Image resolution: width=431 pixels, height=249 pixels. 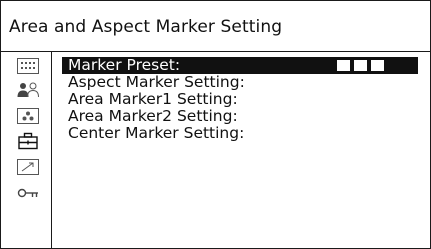 I want to click on trend-arrow-icon, so click(x=28, y=167).